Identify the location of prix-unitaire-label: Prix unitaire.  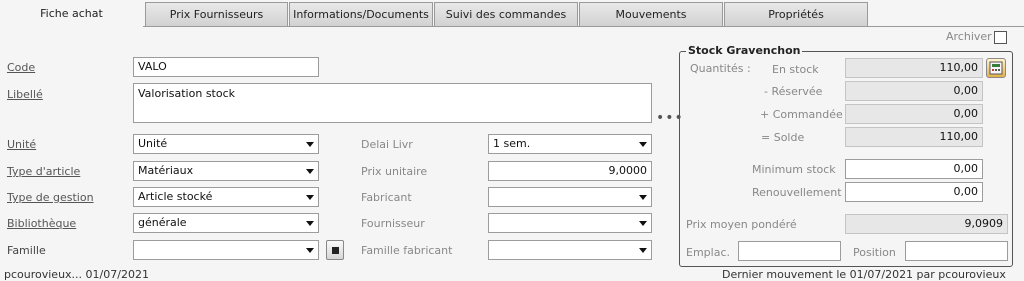
(394, 171).